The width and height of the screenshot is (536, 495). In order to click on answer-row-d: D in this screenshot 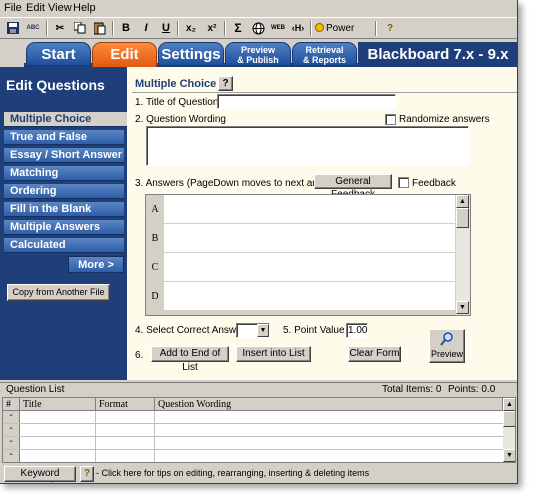, I will do `click(300, 296)`.